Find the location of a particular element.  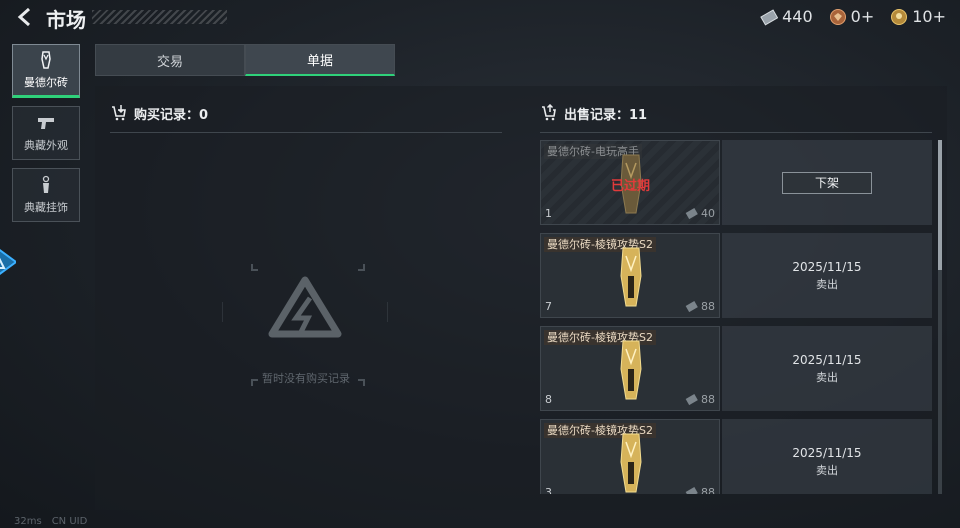

currency-coin: 0+ is located at coordinates (852, 16).